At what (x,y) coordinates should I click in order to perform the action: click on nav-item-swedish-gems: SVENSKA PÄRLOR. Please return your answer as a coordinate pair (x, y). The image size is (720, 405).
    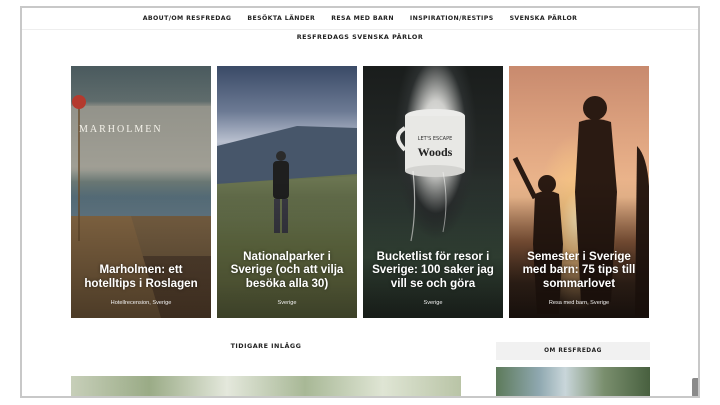
    Looking at the image, I should click on (544, 18).